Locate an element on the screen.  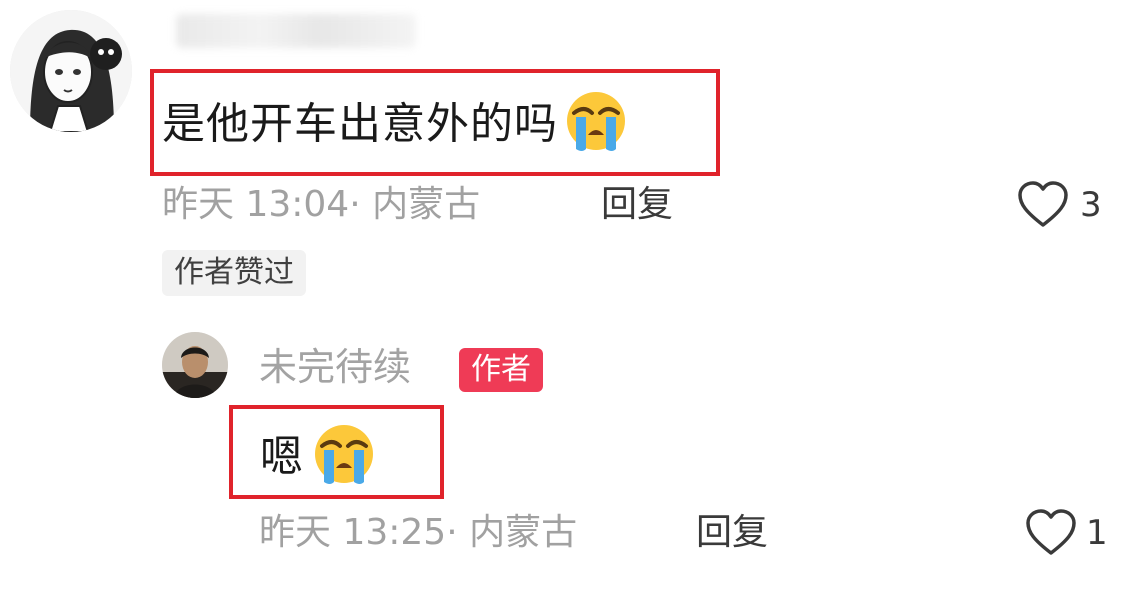
author-avatar is located at coordinates (195, 365).